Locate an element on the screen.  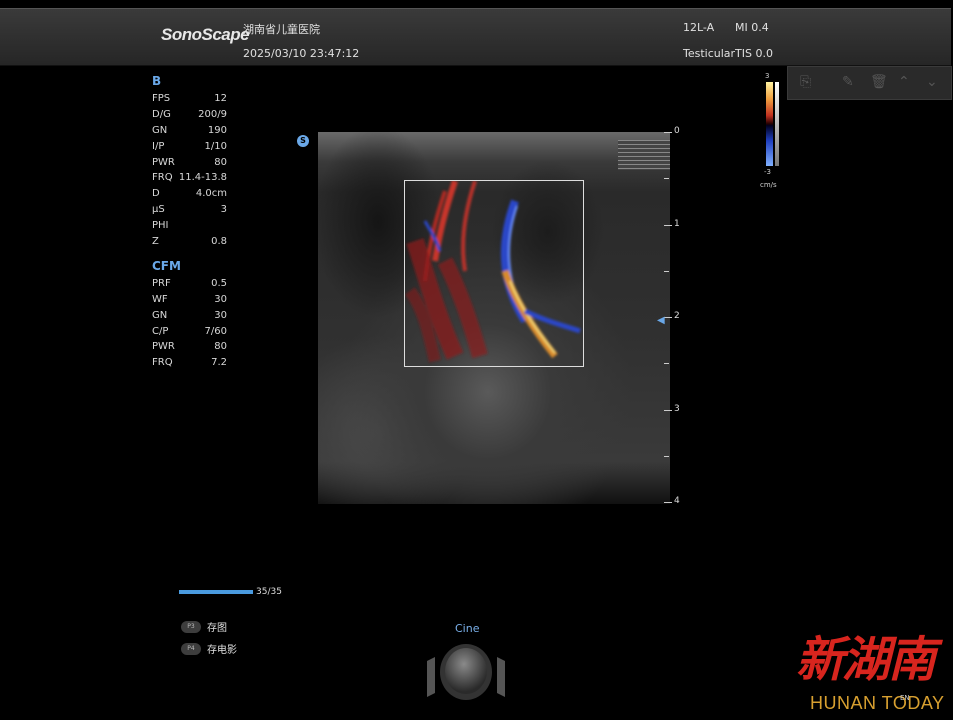
edit-icon: ✎ is located at coordinates (848, 82).